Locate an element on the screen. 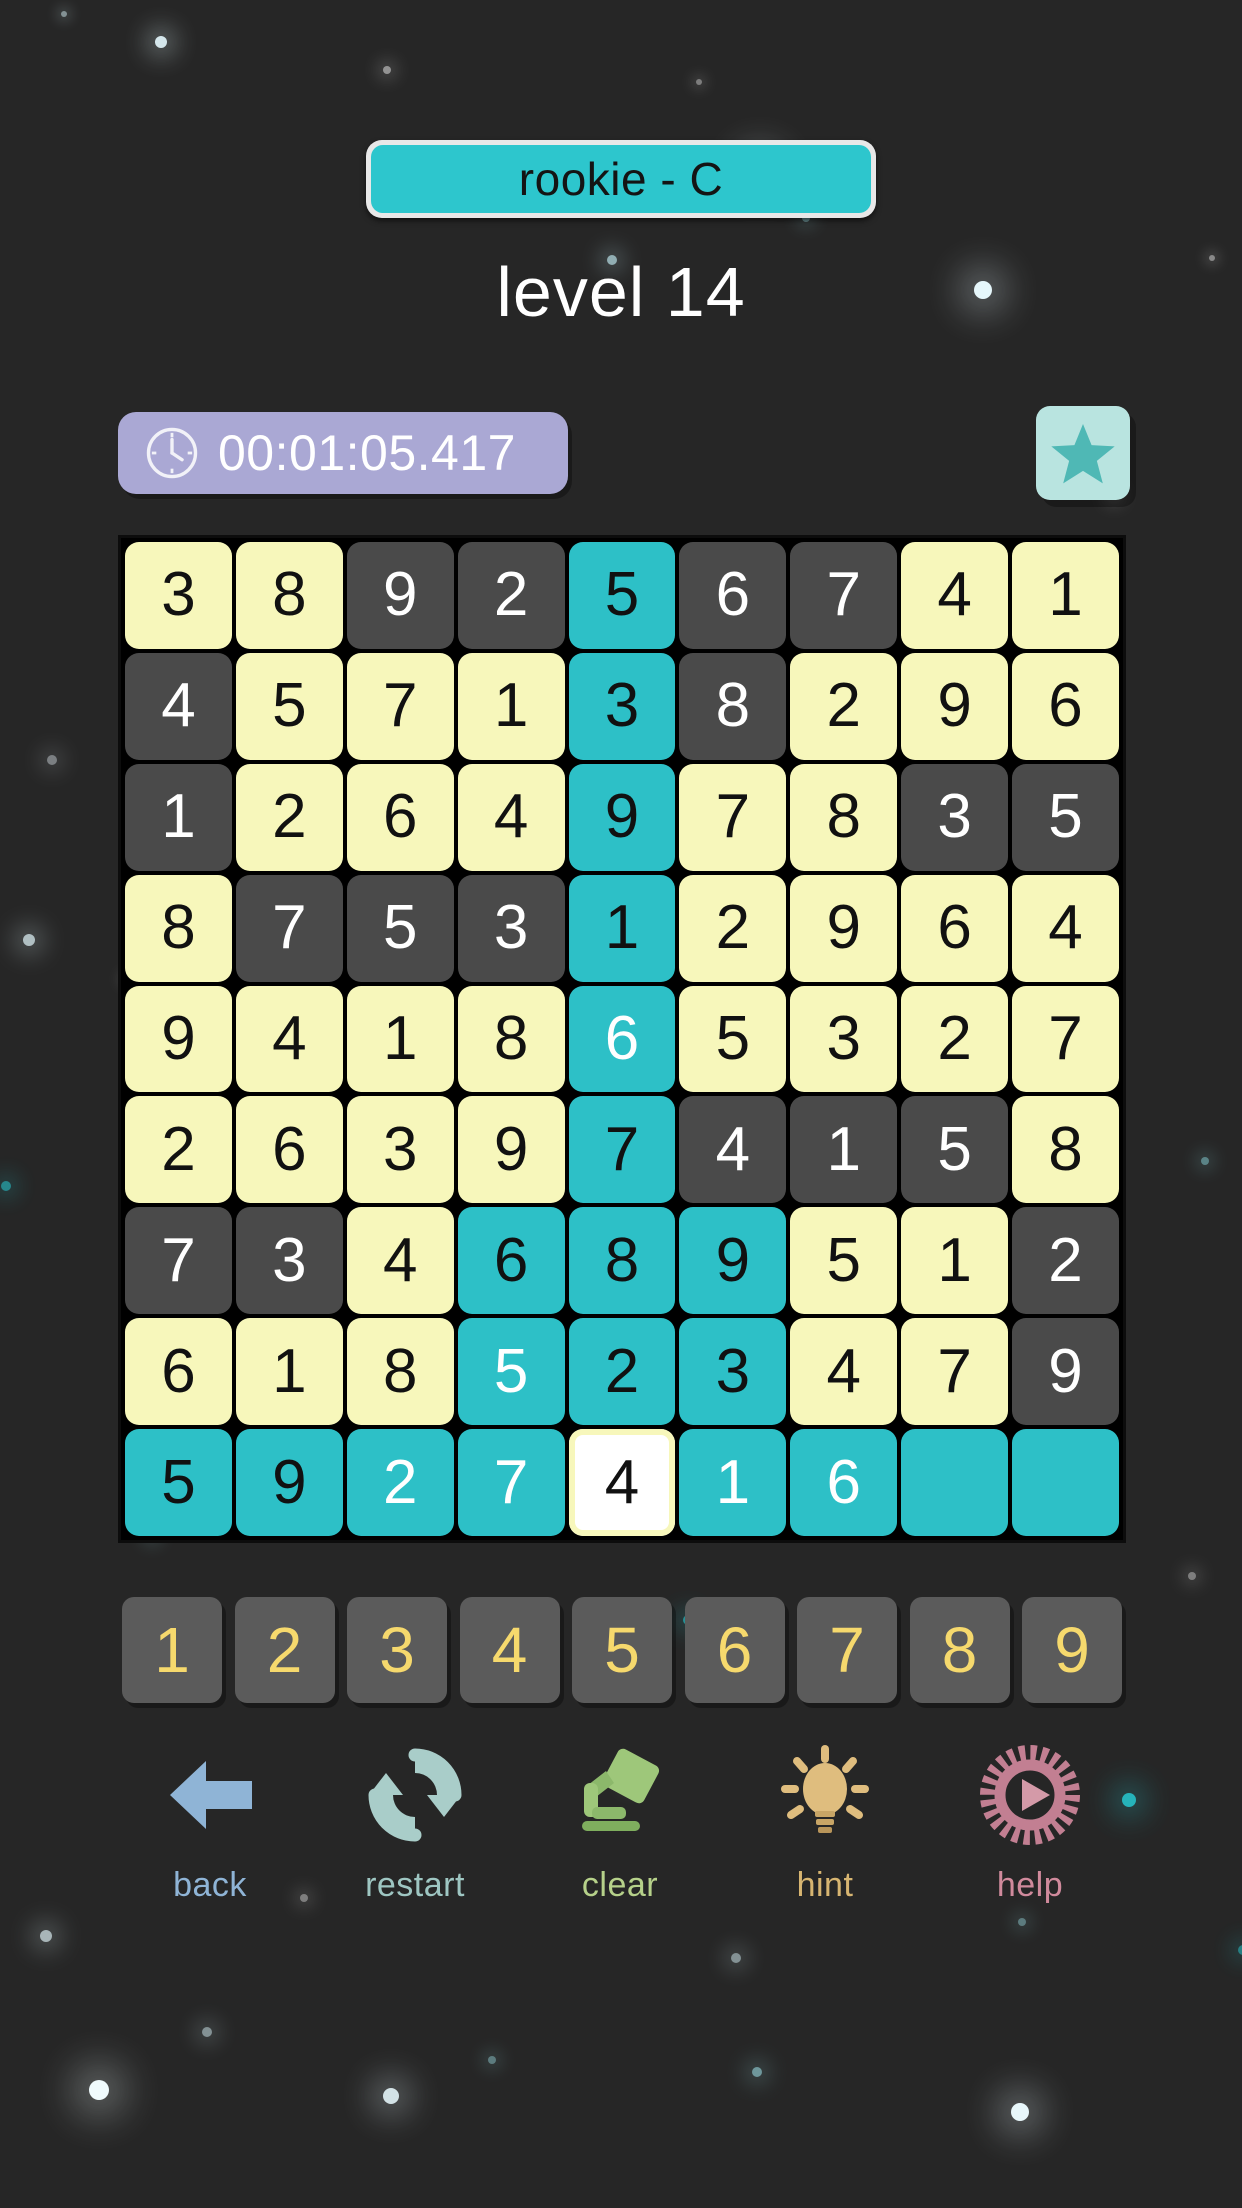 The height and width of the screenshot is (2208, 1242). cell-r3c9: 5 is located at coordinates (1065, 817).